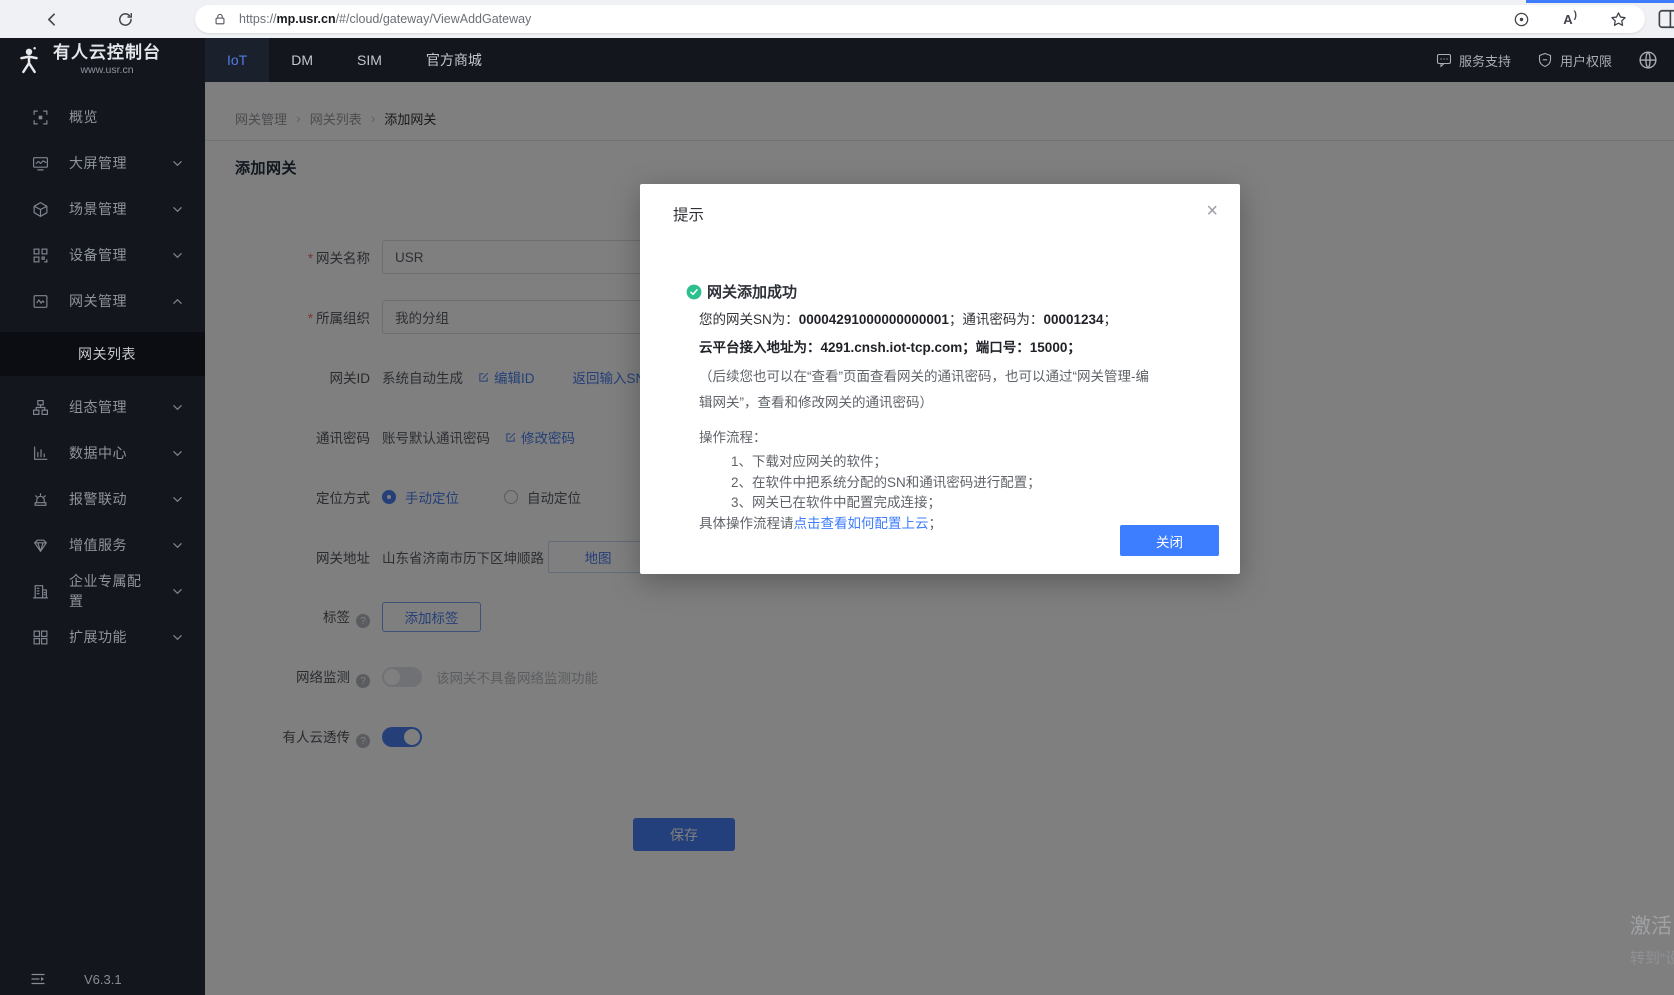 This screenshot has height=995, width=1674. Describe the element at coordinates (103, 979) in the screenshot. I see `version-label: V6.3.1` at that location.